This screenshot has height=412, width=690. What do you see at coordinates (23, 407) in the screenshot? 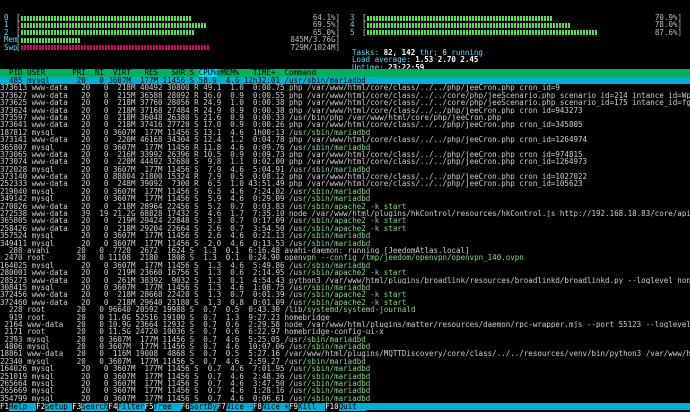
I see `fkey-label-help: Help` at bounding box center [23, 407].